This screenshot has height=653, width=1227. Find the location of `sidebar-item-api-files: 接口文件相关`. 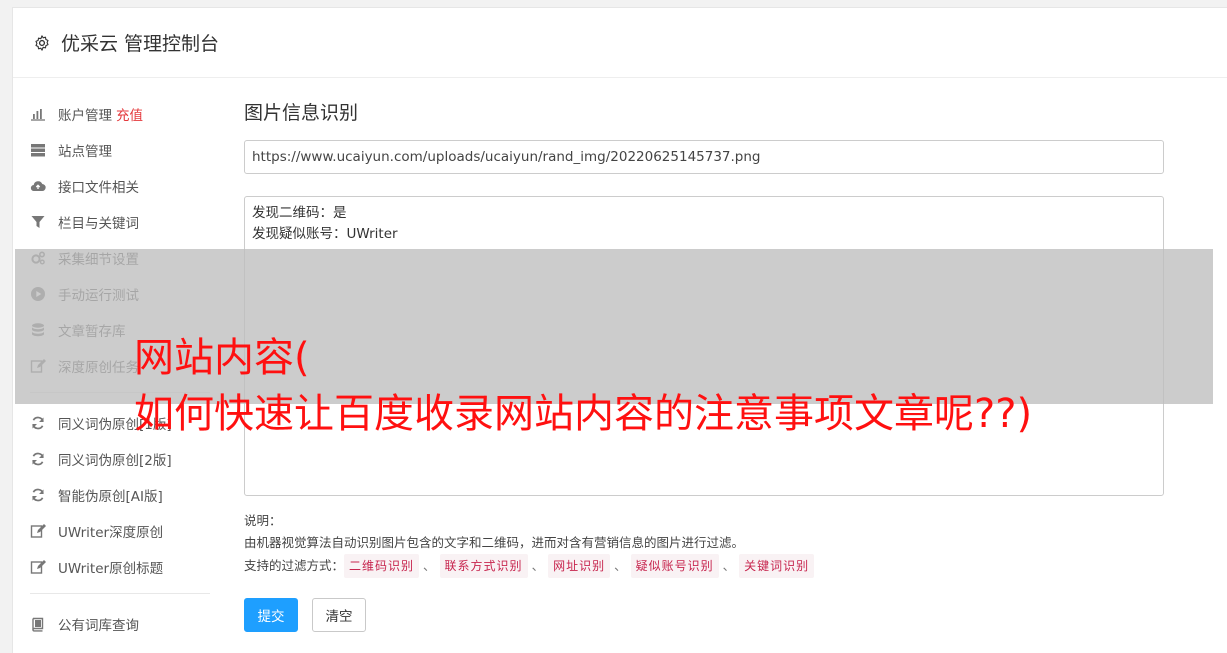

sidebar-item-api-files: 接口文件相关 is located at coordinates (120, 186).